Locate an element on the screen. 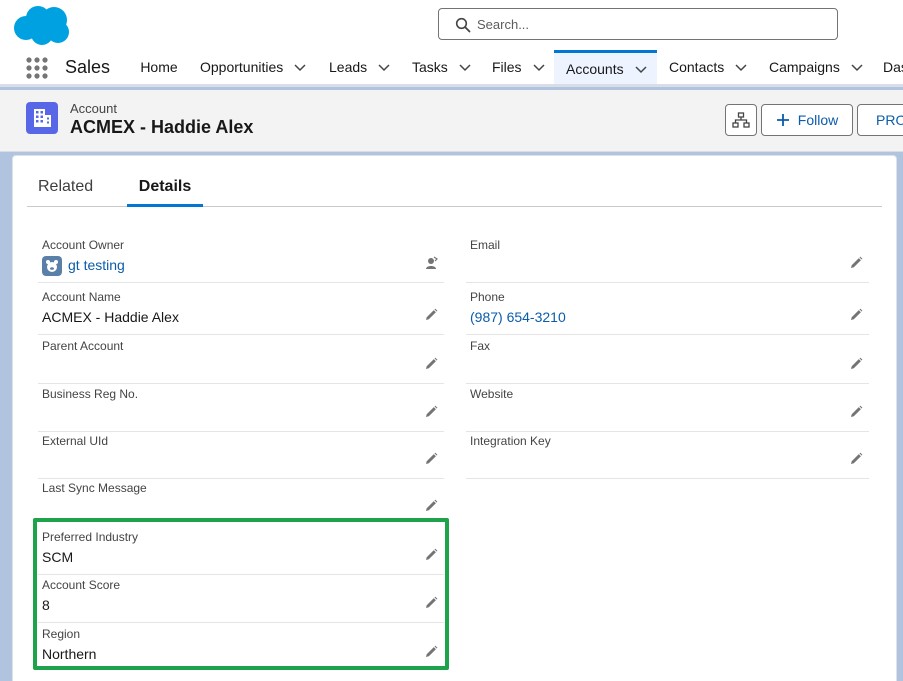 Image resolution: width=903 pixels, height=681 pixels. app-name: Sales is located at coordinates (88, 67).